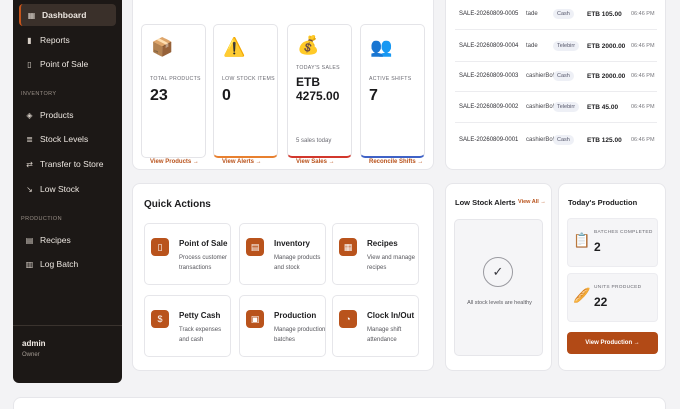 Image resolution: width=680 pixels, height=409 pixels. What do you see at coordinates (308, 45) in the screenshot?
I see `money-bag-icon: 💰` at bounding box center [308, 45].